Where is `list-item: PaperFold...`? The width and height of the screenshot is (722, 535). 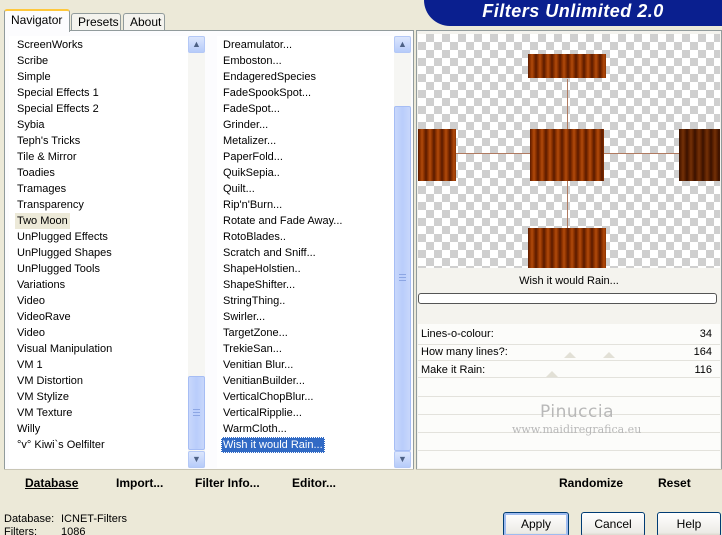 list-item: PaperFold... is located at coordinates (253, 157).